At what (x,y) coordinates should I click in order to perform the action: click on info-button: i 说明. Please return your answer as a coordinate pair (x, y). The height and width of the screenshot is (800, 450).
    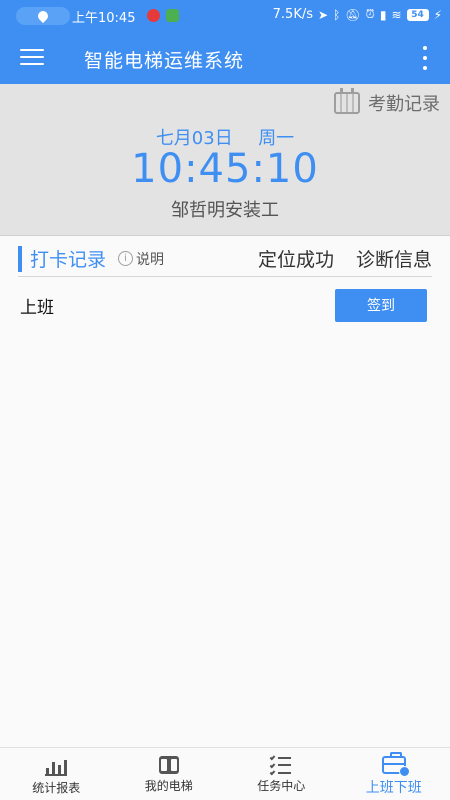
    Looking at the image, I should click on (141, 259).